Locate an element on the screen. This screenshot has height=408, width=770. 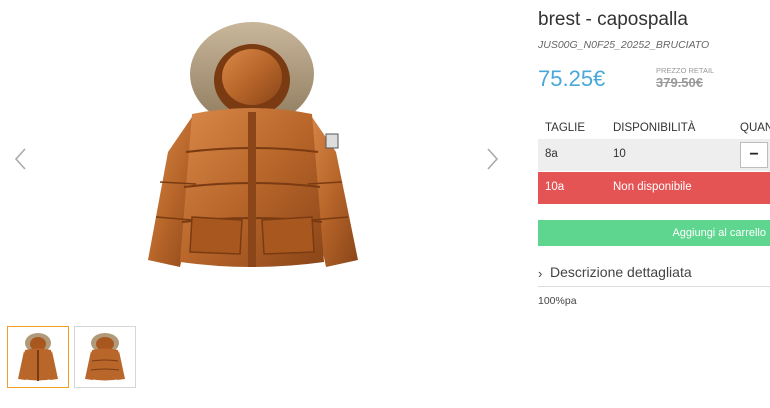
chevron-right-icon is located at coordinates (493, 159).